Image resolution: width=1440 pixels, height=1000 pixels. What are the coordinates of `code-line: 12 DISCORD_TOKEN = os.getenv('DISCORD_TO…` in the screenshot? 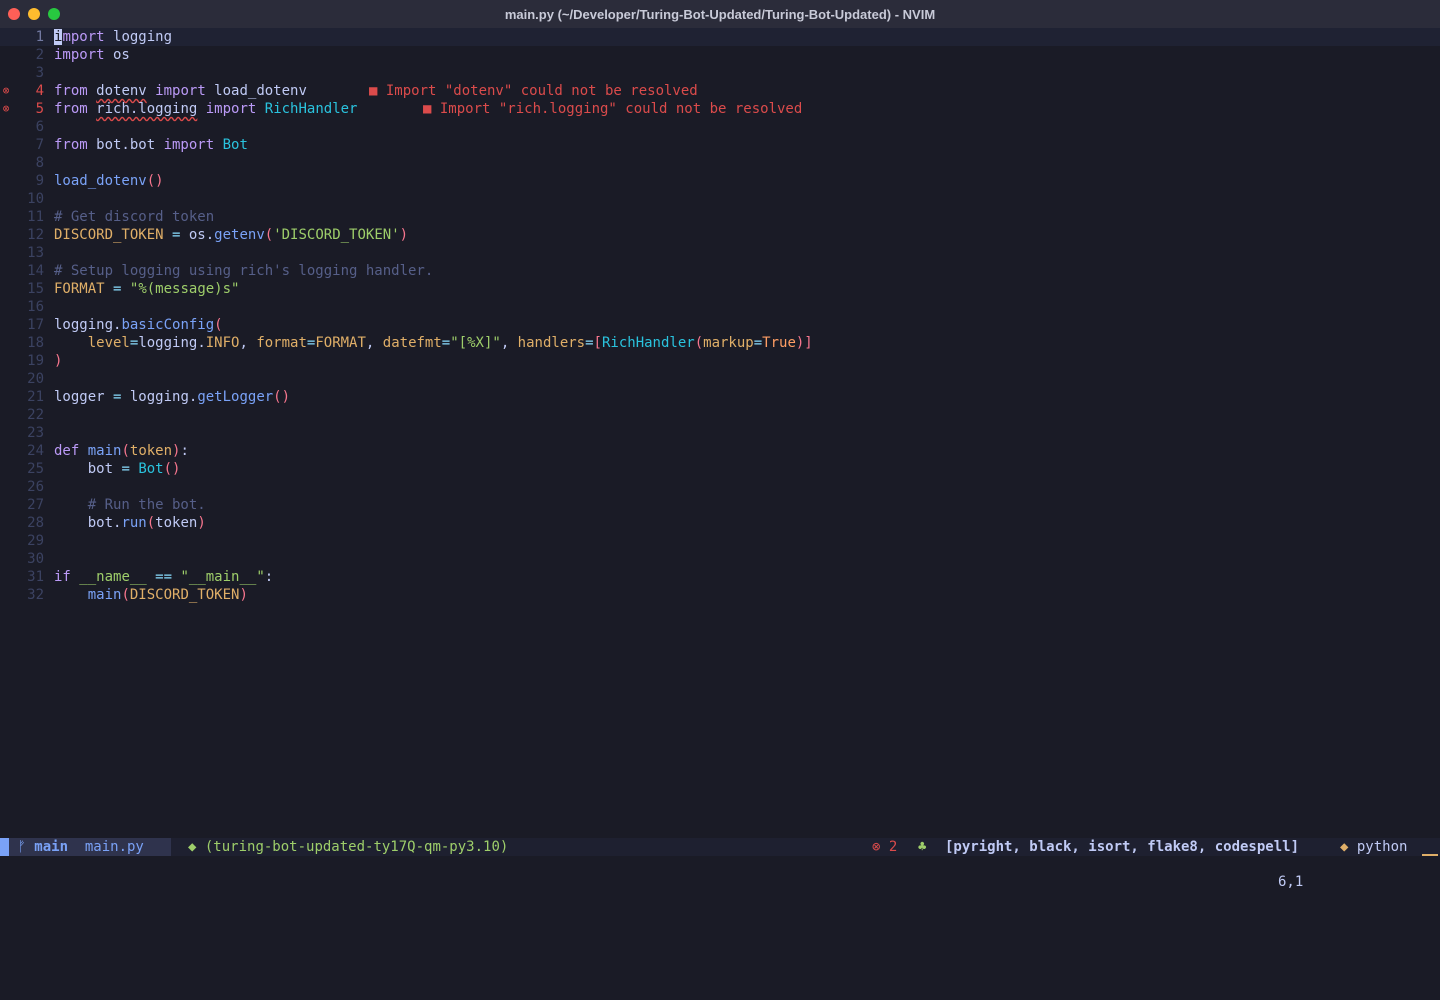 It's located at (720, 235).